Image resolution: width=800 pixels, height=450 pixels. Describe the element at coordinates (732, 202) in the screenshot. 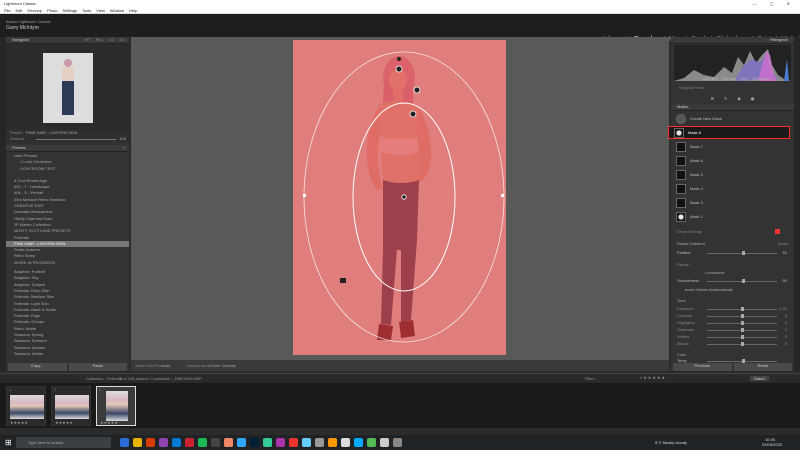

I see `mask-row: Mask 3` at that location.